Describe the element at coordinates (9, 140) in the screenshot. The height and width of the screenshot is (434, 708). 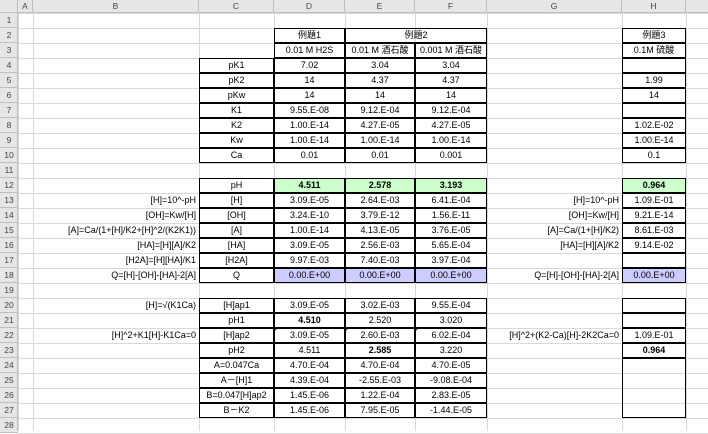
I see `row-header-9: 9` at that location.